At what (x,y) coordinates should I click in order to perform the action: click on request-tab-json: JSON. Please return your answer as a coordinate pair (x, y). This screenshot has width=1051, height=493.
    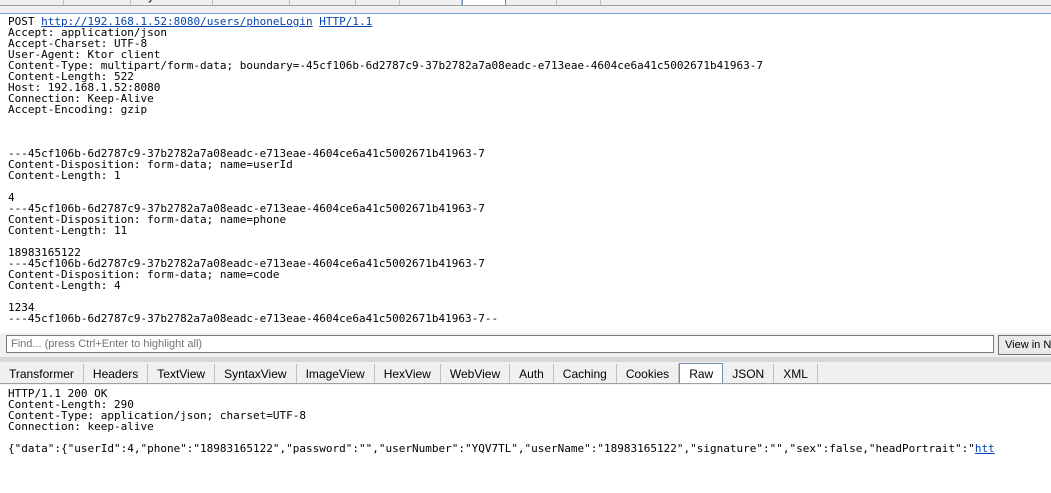
    Looking at the image, I should click on (532, 2).